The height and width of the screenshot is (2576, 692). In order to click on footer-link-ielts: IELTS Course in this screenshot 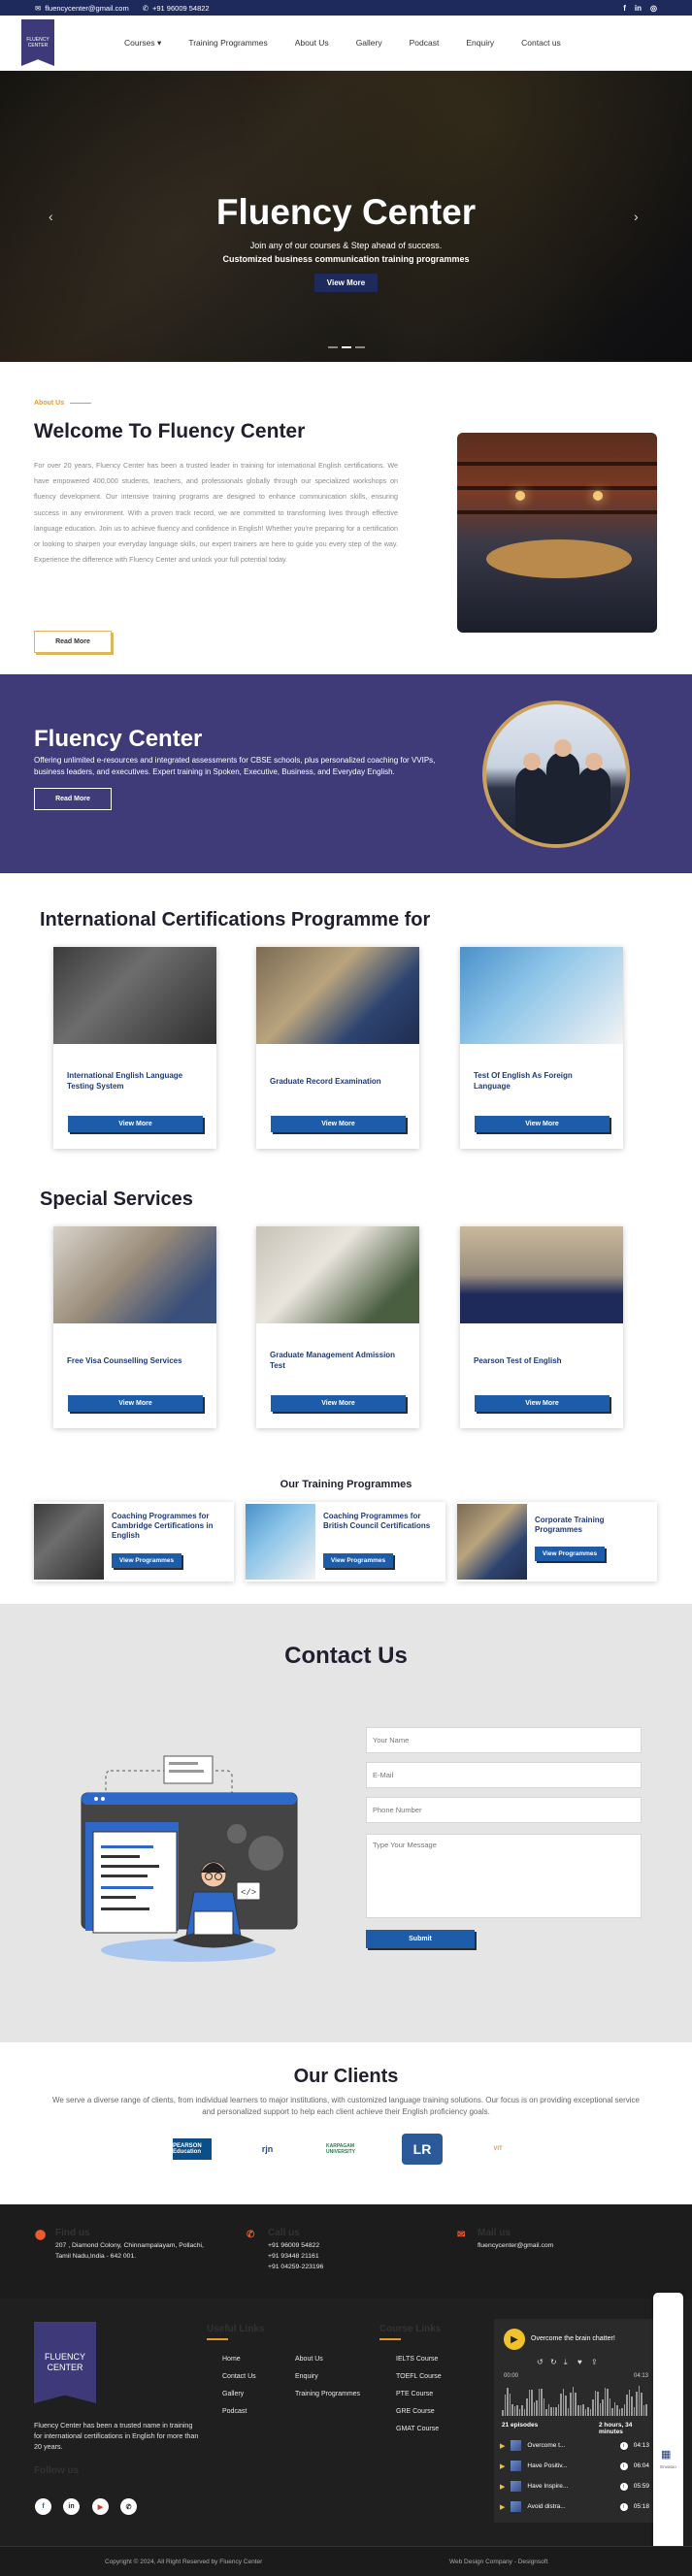, I will do `click(417, 2360)`.